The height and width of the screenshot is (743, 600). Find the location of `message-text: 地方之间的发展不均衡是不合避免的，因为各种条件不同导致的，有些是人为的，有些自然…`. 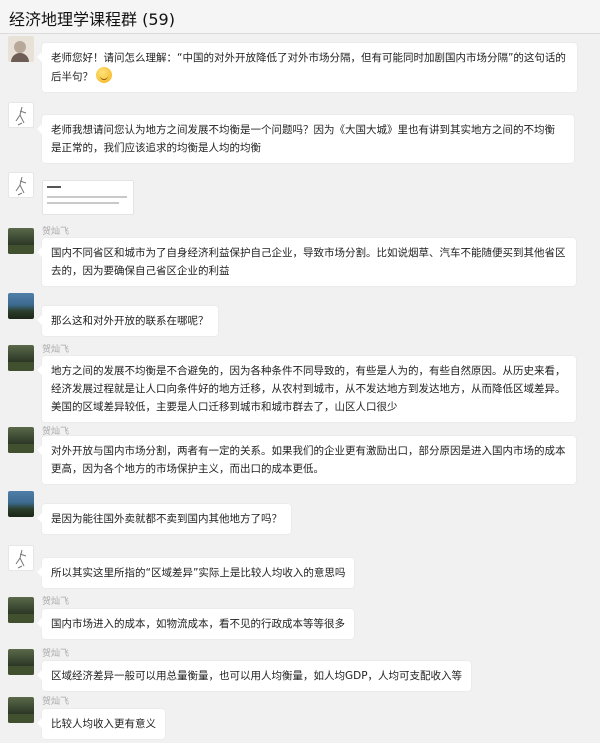

message-text: 地方之间的发展不均衡是不合避免的，因为各种条件不同导致的，有些是人为的，有些自然… is located at coordinates (308, 389).